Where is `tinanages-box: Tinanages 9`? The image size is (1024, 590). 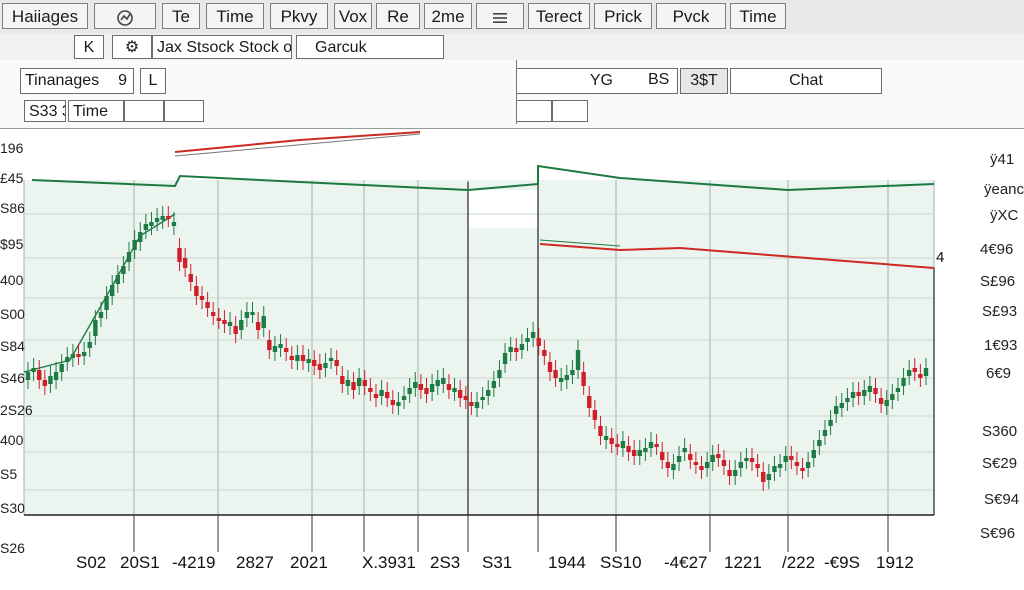 tinanages-box: Tinanages 9 is located at coordinates (77, 81).